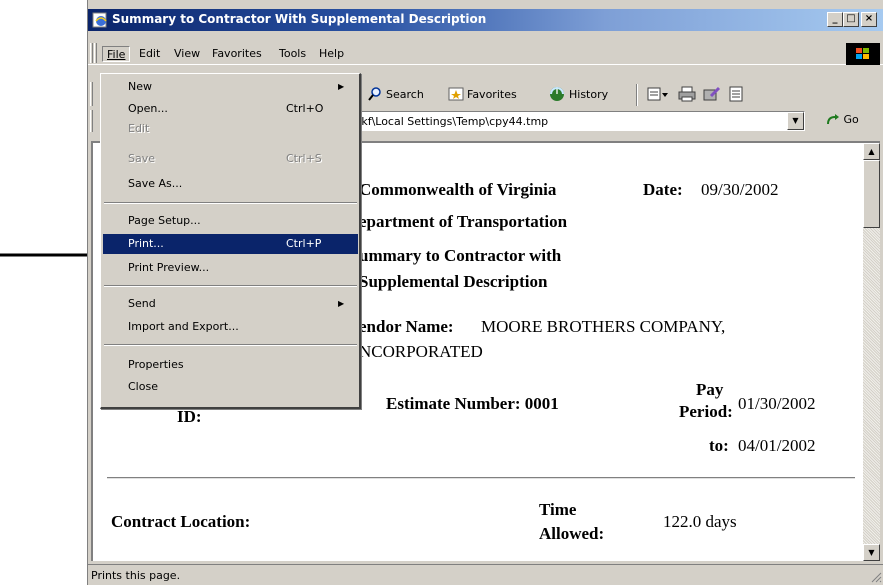  I want to click on discuss-icon, so click(736, 94).